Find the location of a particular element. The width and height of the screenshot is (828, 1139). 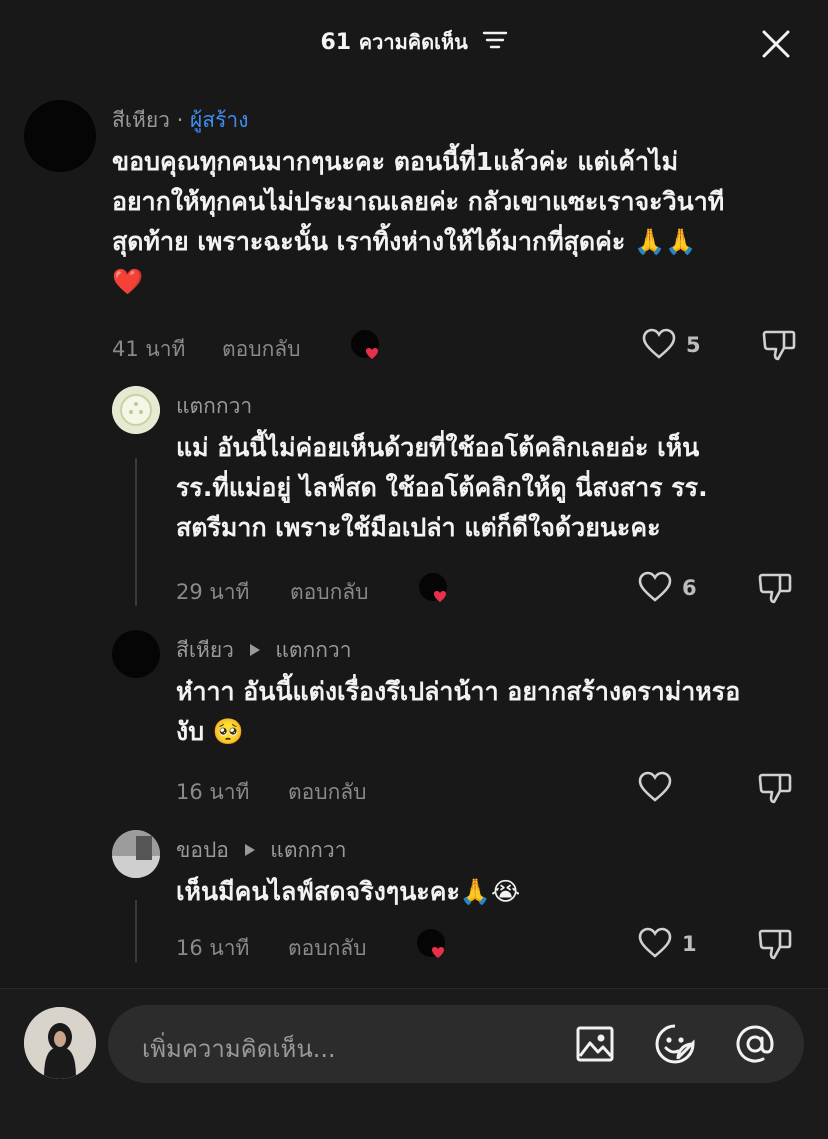

like-count: 5 is located at coordinates (693, 345).